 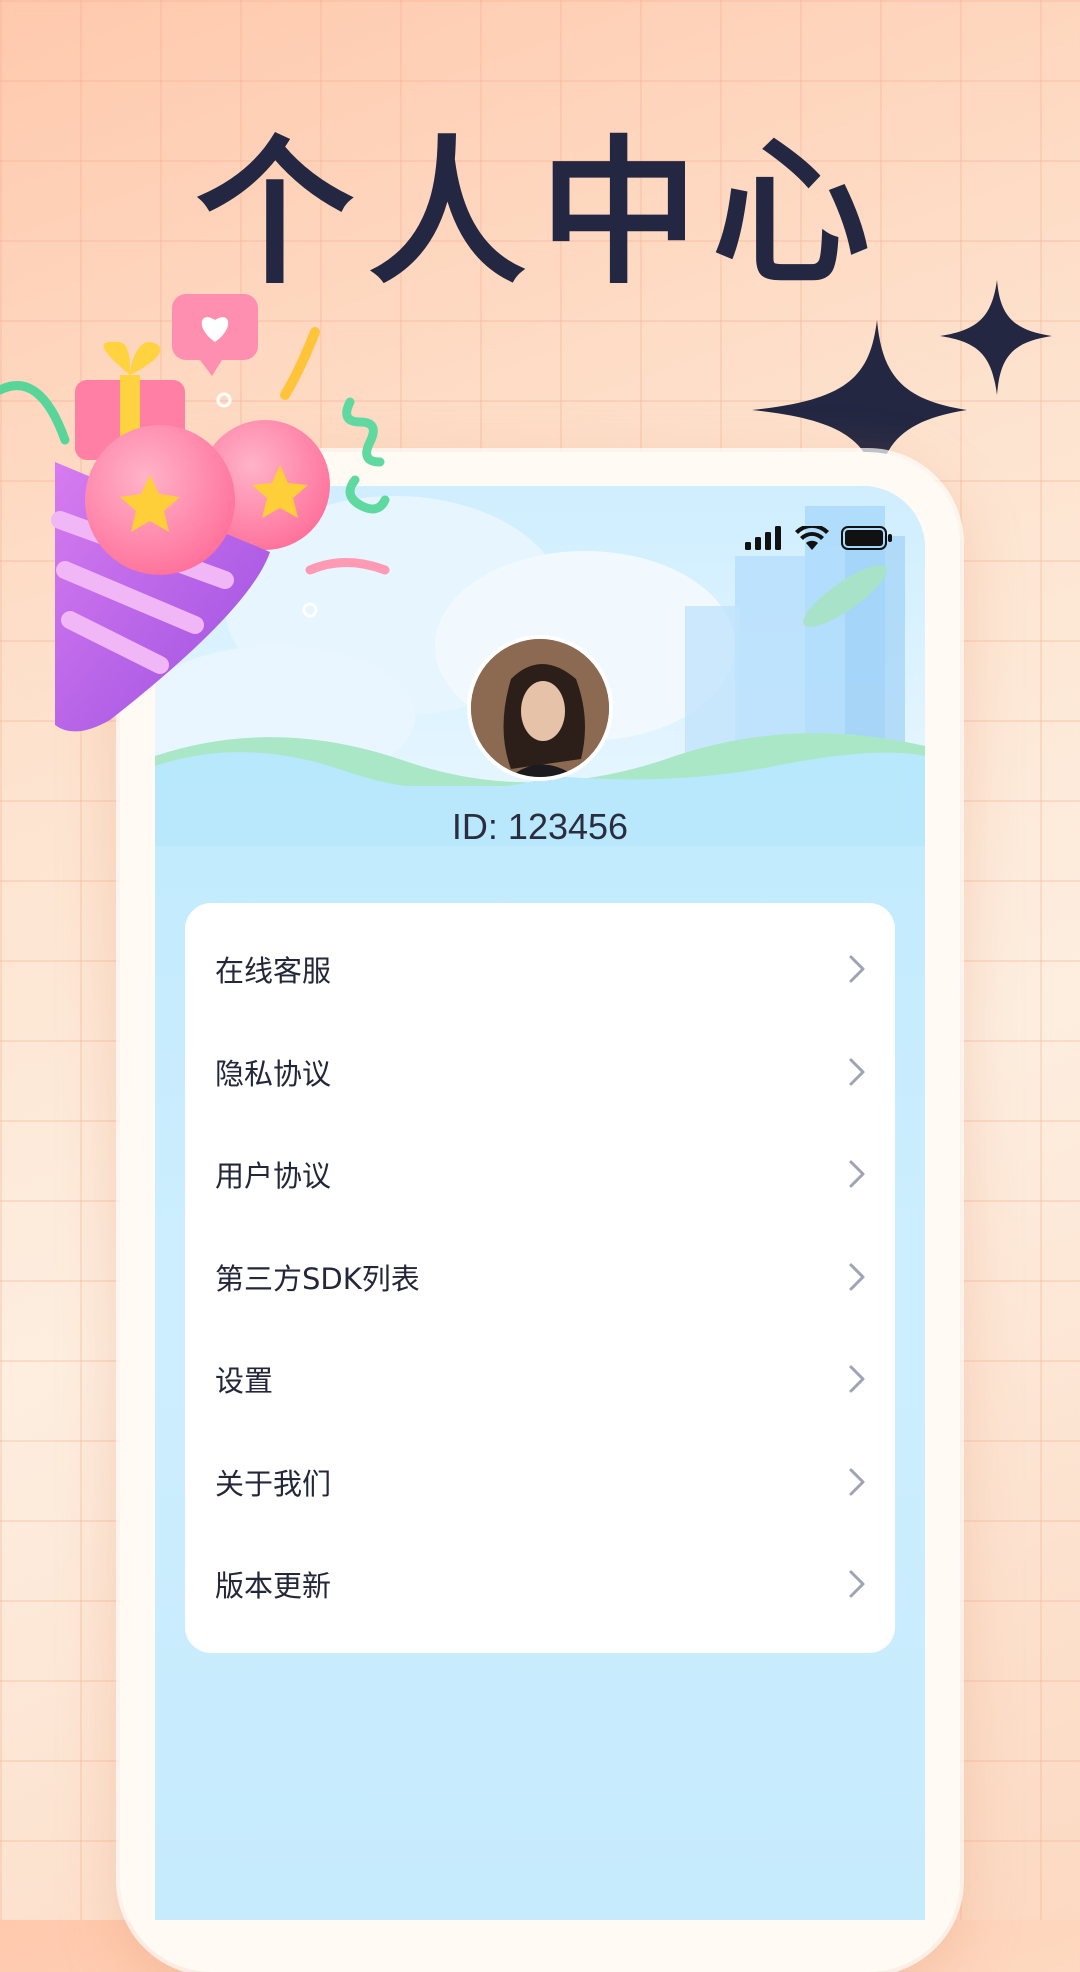 I want to click on user-id: ID: 123456, so click(x=540, y=826).